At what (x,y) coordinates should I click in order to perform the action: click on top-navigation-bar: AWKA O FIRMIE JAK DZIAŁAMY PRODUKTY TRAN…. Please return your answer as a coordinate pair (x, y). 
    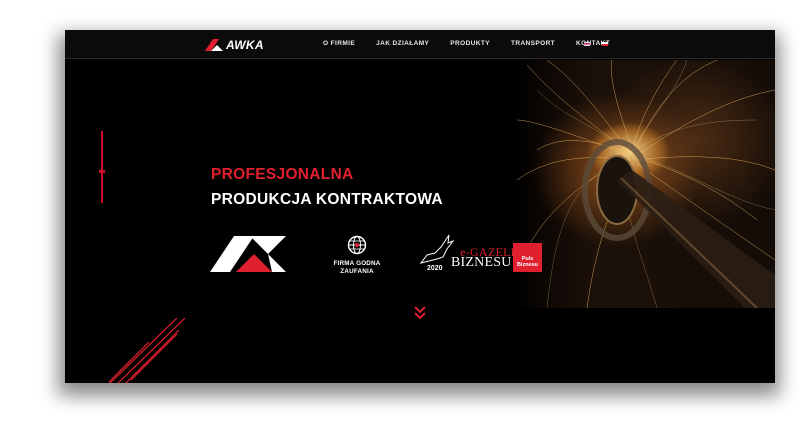
    Looking at the image, I should click on (420, 44).